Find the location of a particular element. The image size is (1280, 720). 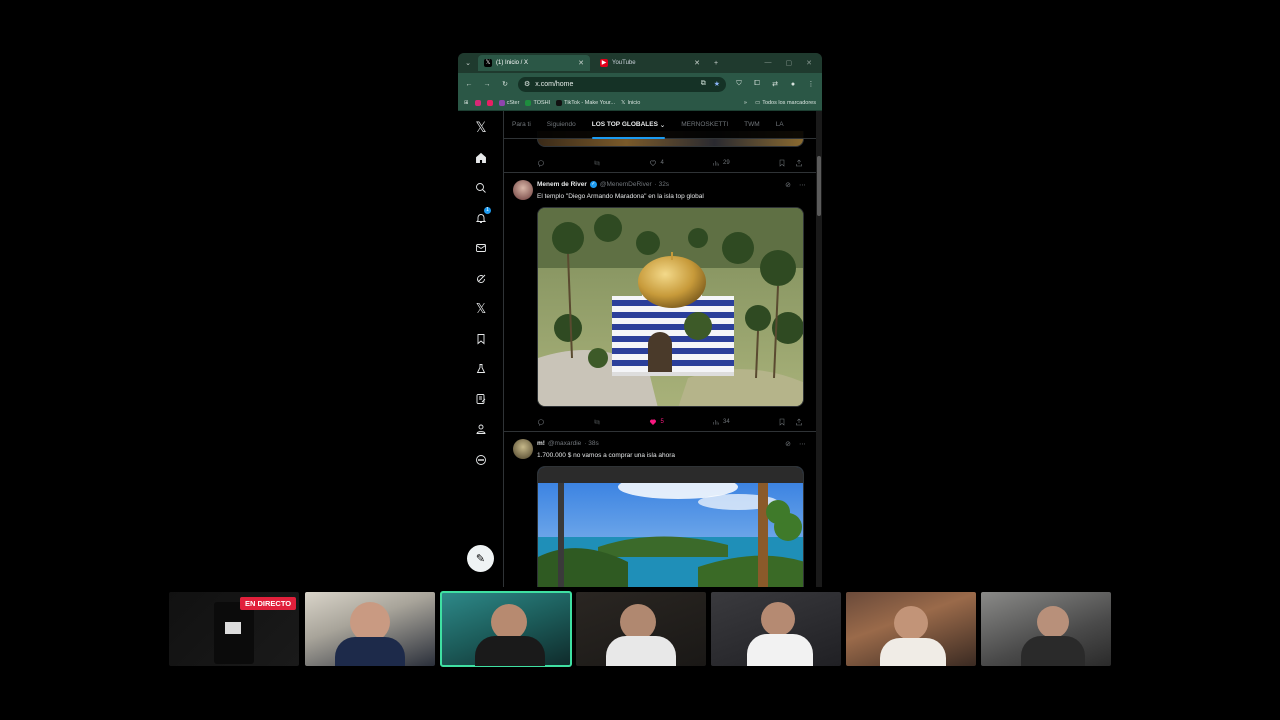

post-divider is located at coordinates (660, 172).